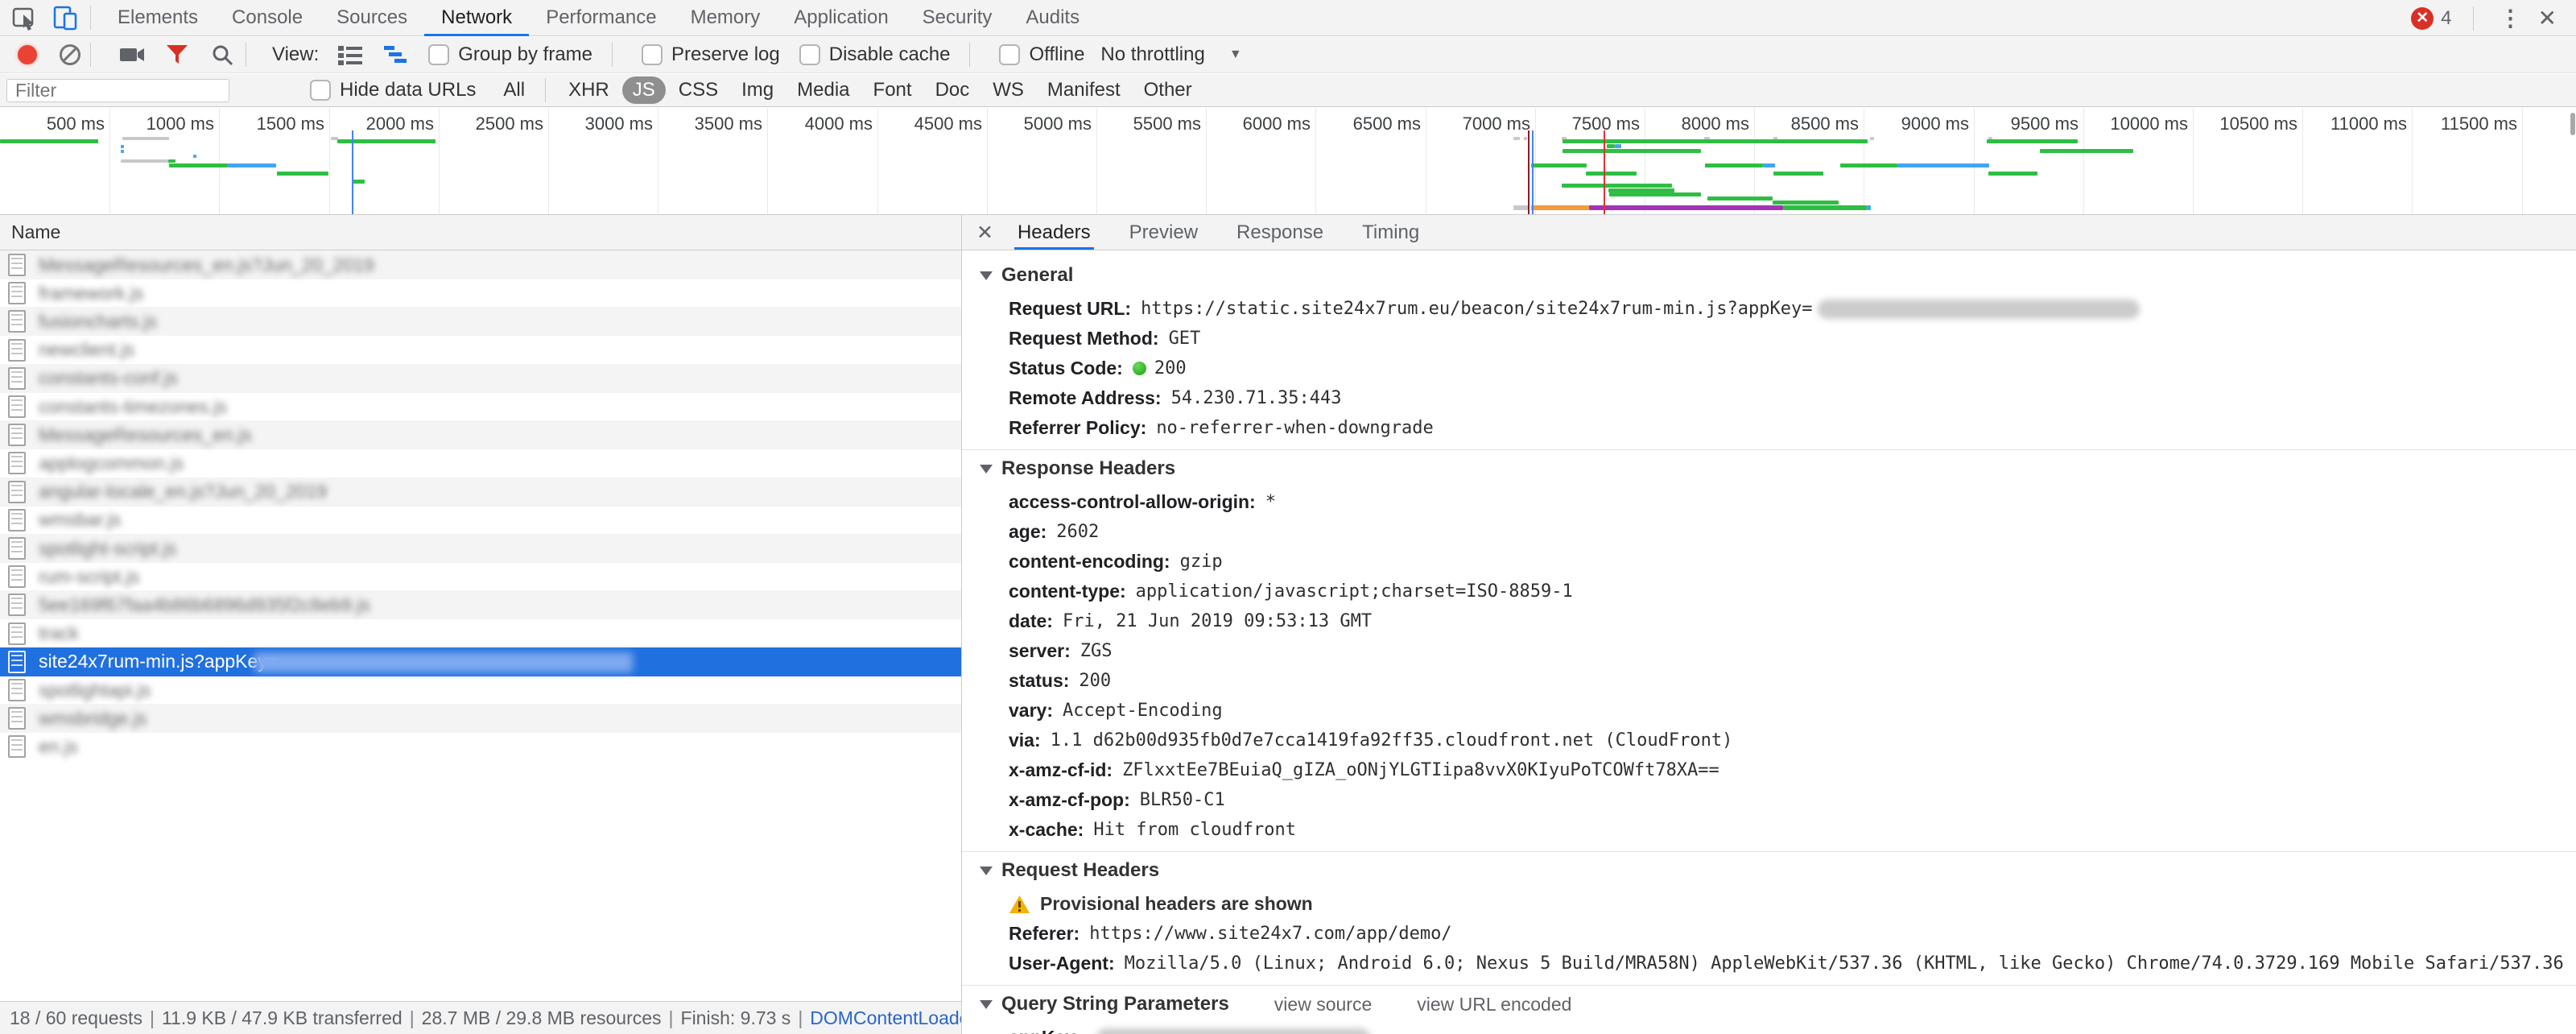  Describe the element at coordinates (395, 55) in the screenshot. I see `view-waterfall-icon` at that location.